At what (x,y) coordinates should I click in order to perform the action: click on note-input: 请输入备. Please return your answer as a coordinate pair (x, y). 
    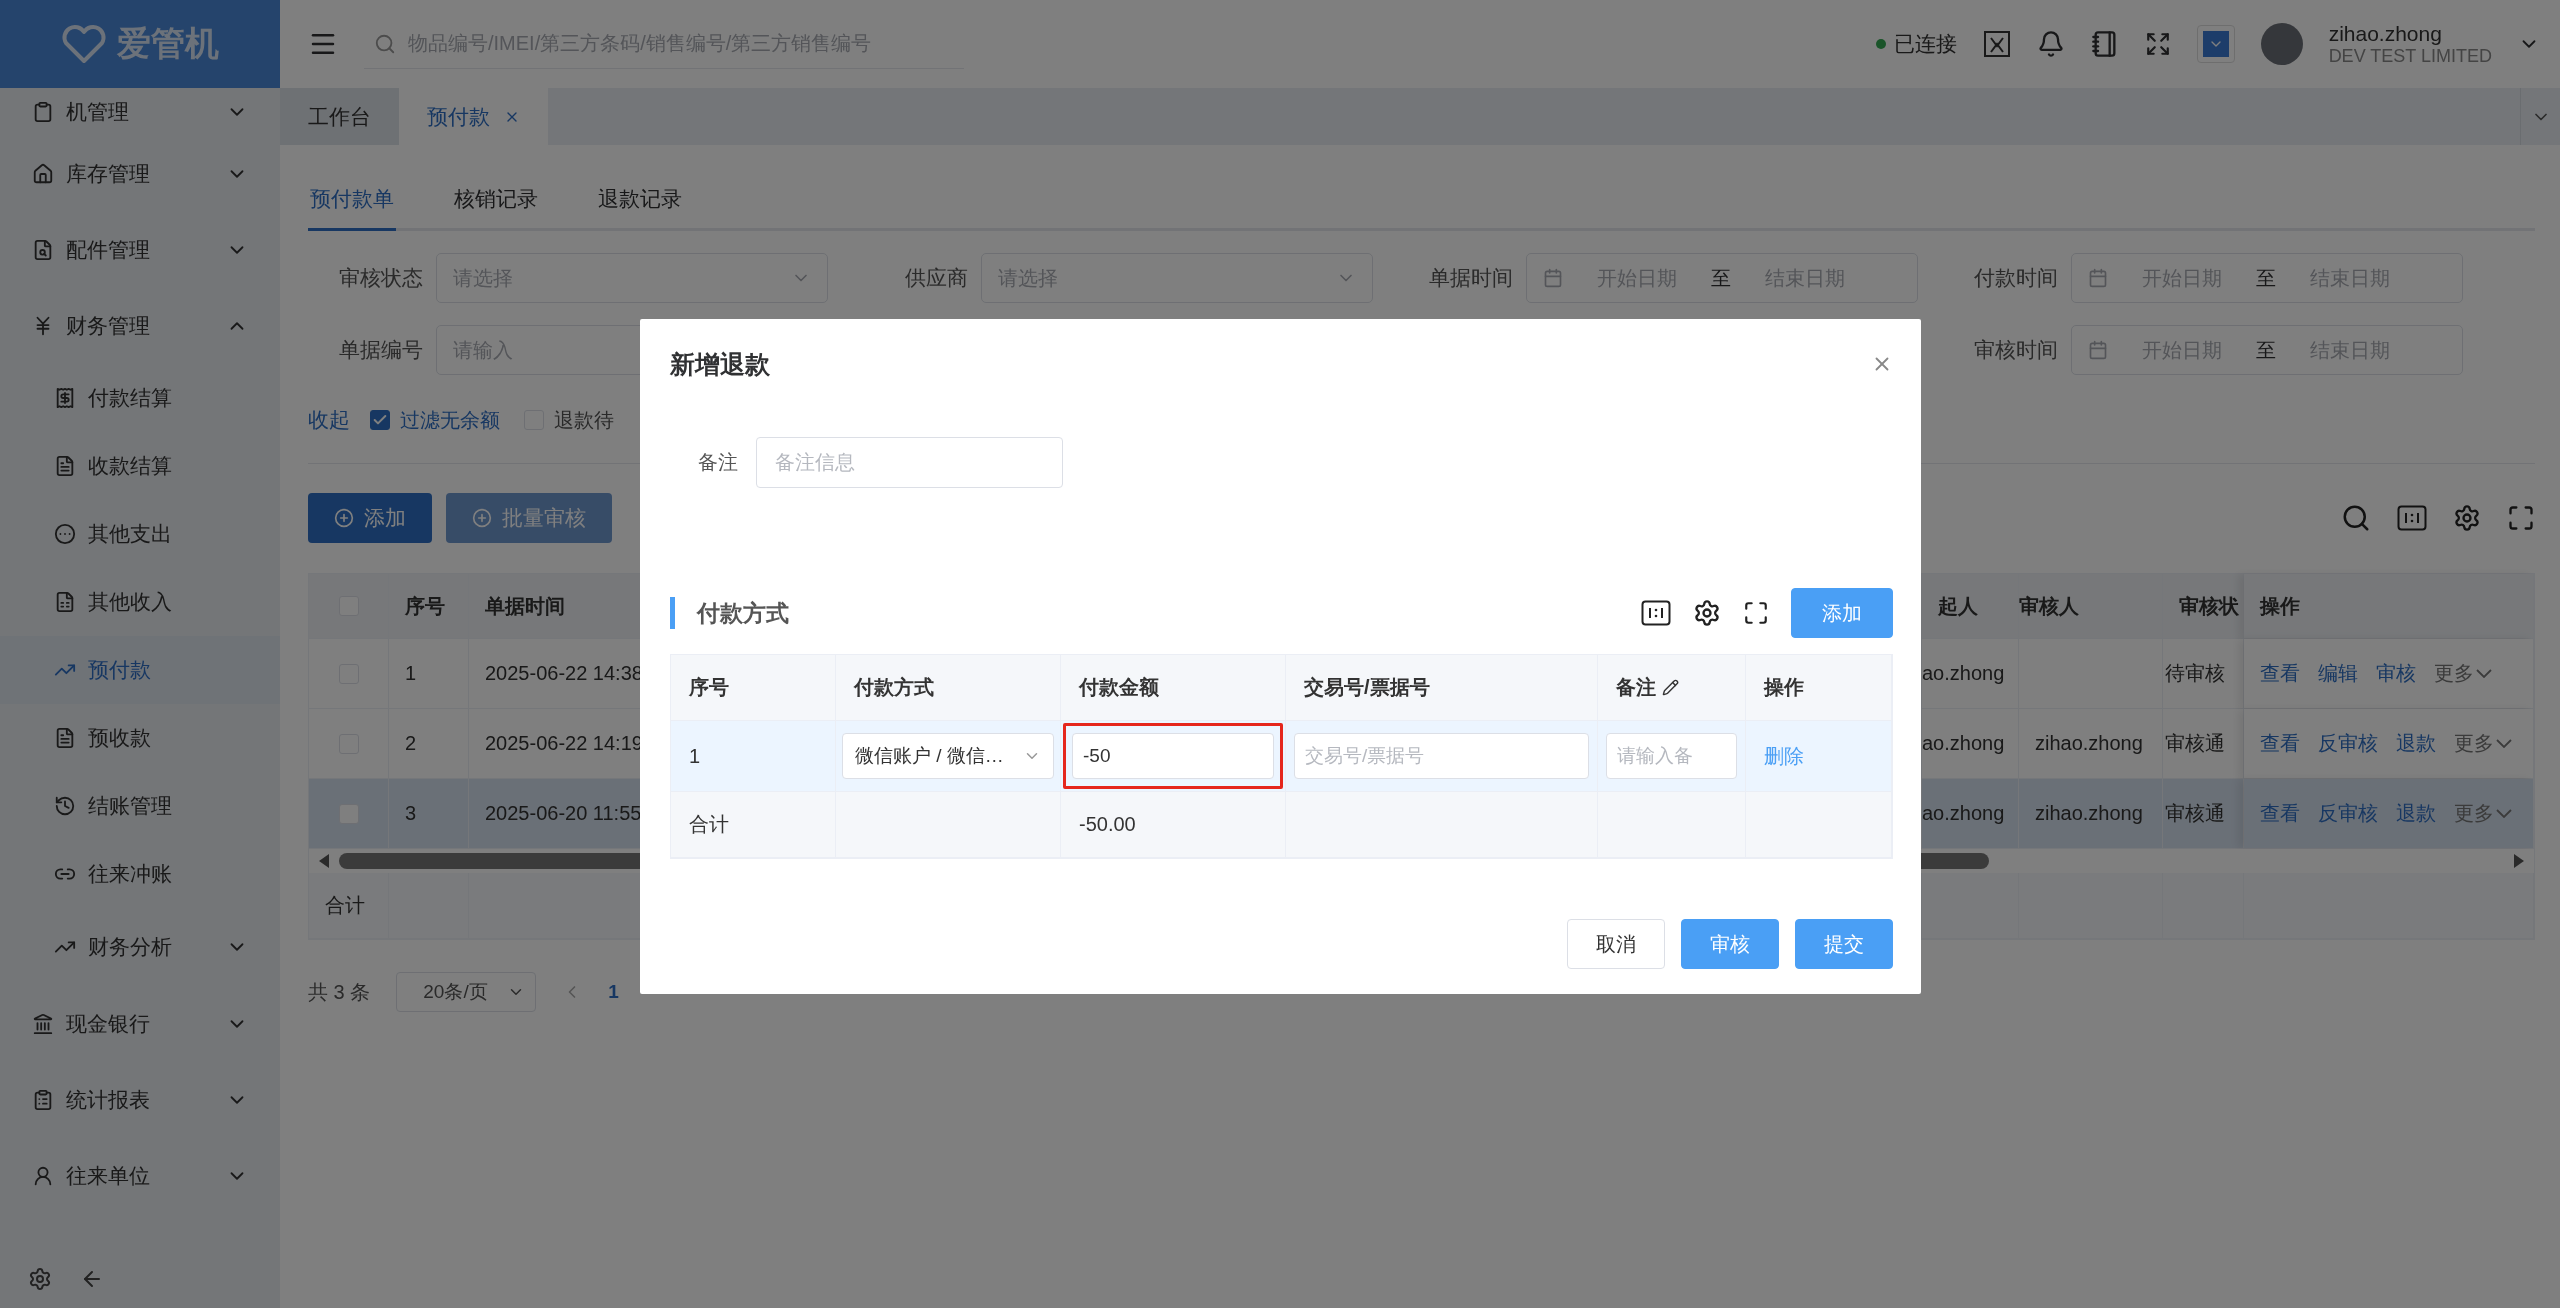
    Looking at the image, I should click on (1671, 756).